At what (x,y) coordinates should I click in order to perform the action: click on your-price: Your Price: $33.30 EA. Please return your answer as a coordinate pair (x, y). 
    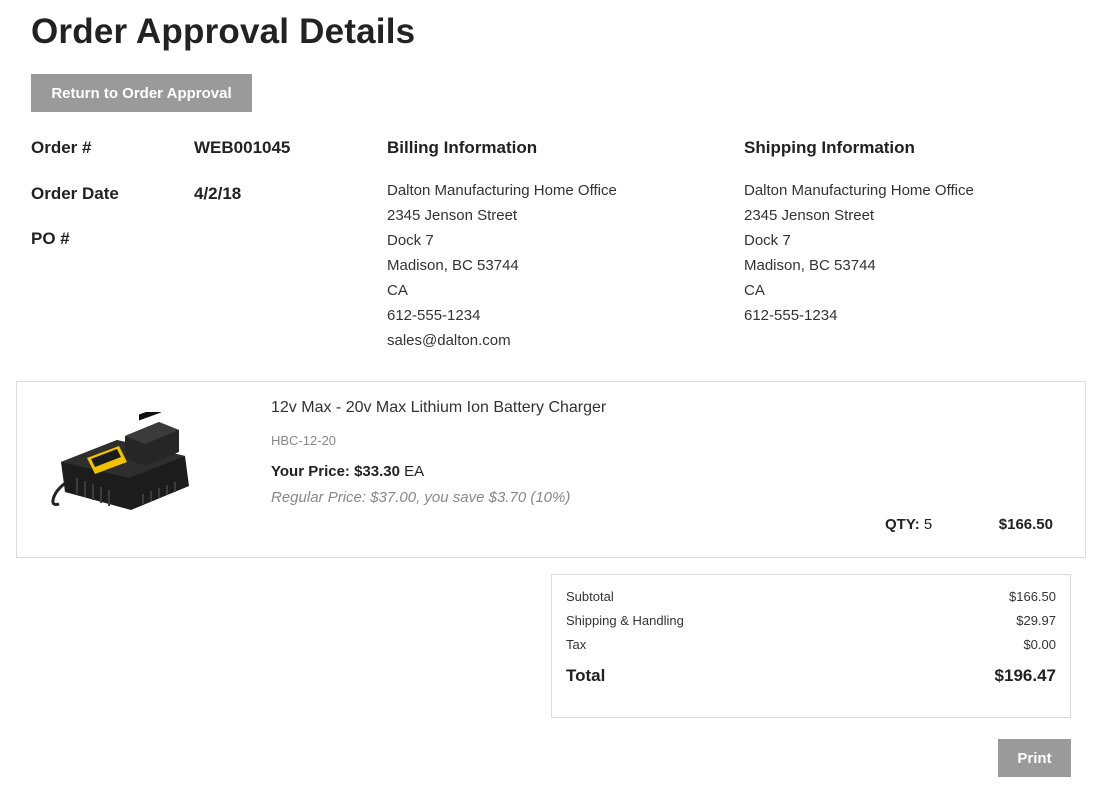
    Looking at the image, I should click on (347, 471).